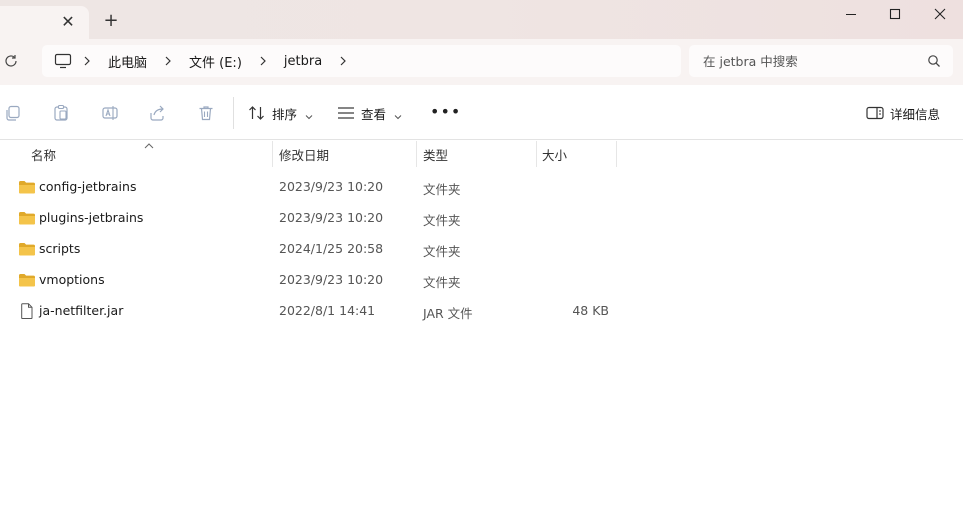  I want to click on breadcrumb: 此电脑 文件 (E:) jetbra, so click(361, 61).